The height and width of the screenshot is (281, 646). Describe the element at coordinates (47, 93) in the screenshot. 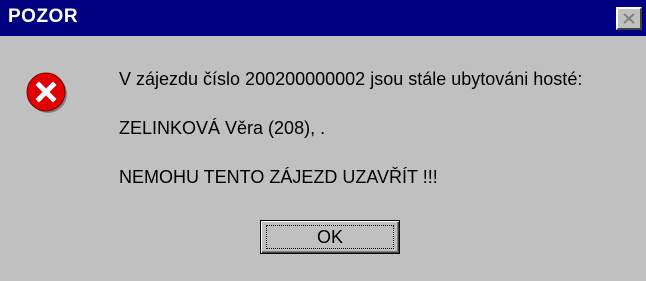

I see `error-icon` at that location.